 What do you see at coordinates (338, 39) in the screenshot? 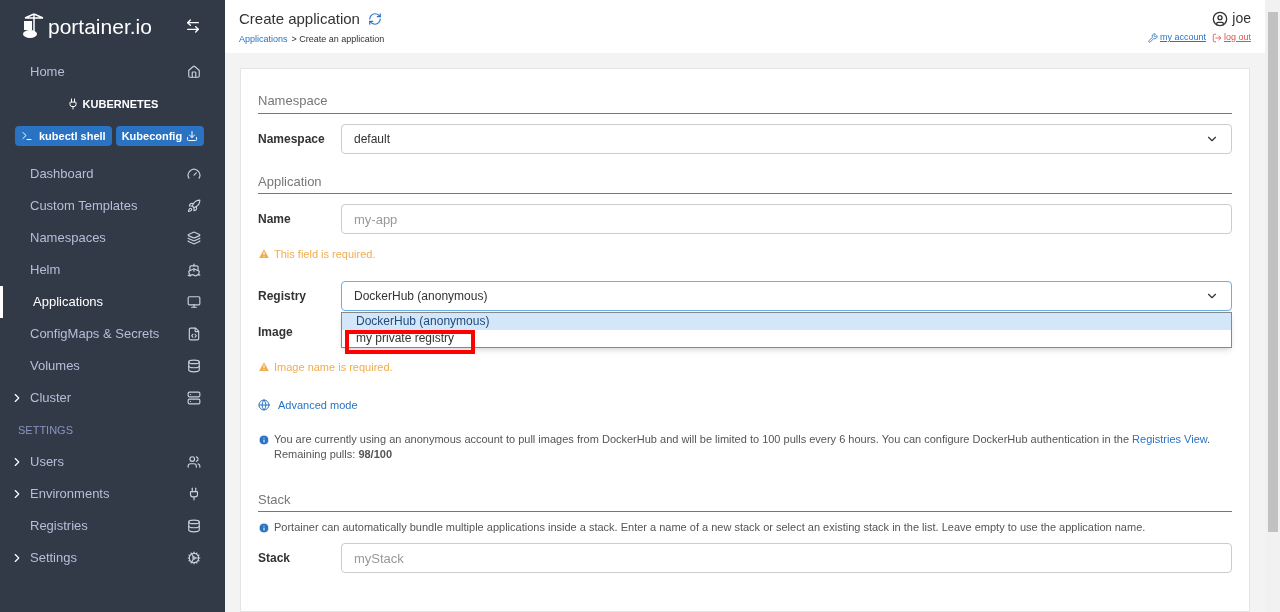
I see `breadcrumb-current: > Create an application` at bounding box center [338, 39].